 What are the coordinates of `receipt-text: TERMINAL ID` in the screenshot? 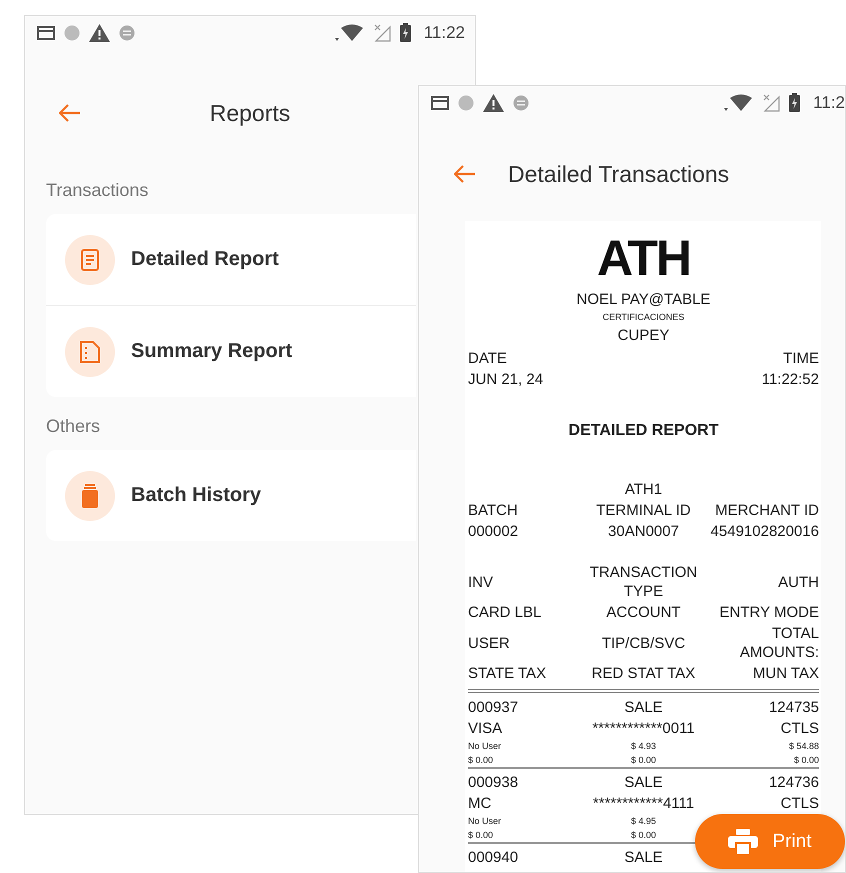 It's located at (643, 510).